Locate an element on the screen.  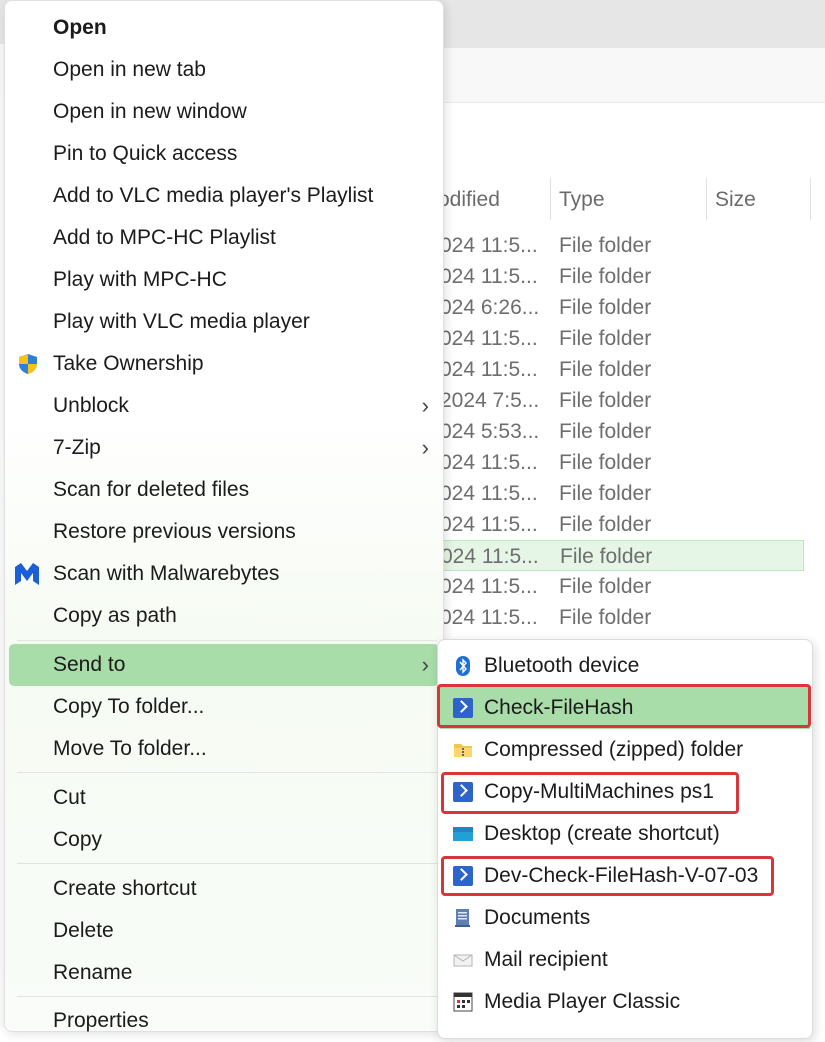
menu-item-label: Unblock is located at coordinates (91, 405).